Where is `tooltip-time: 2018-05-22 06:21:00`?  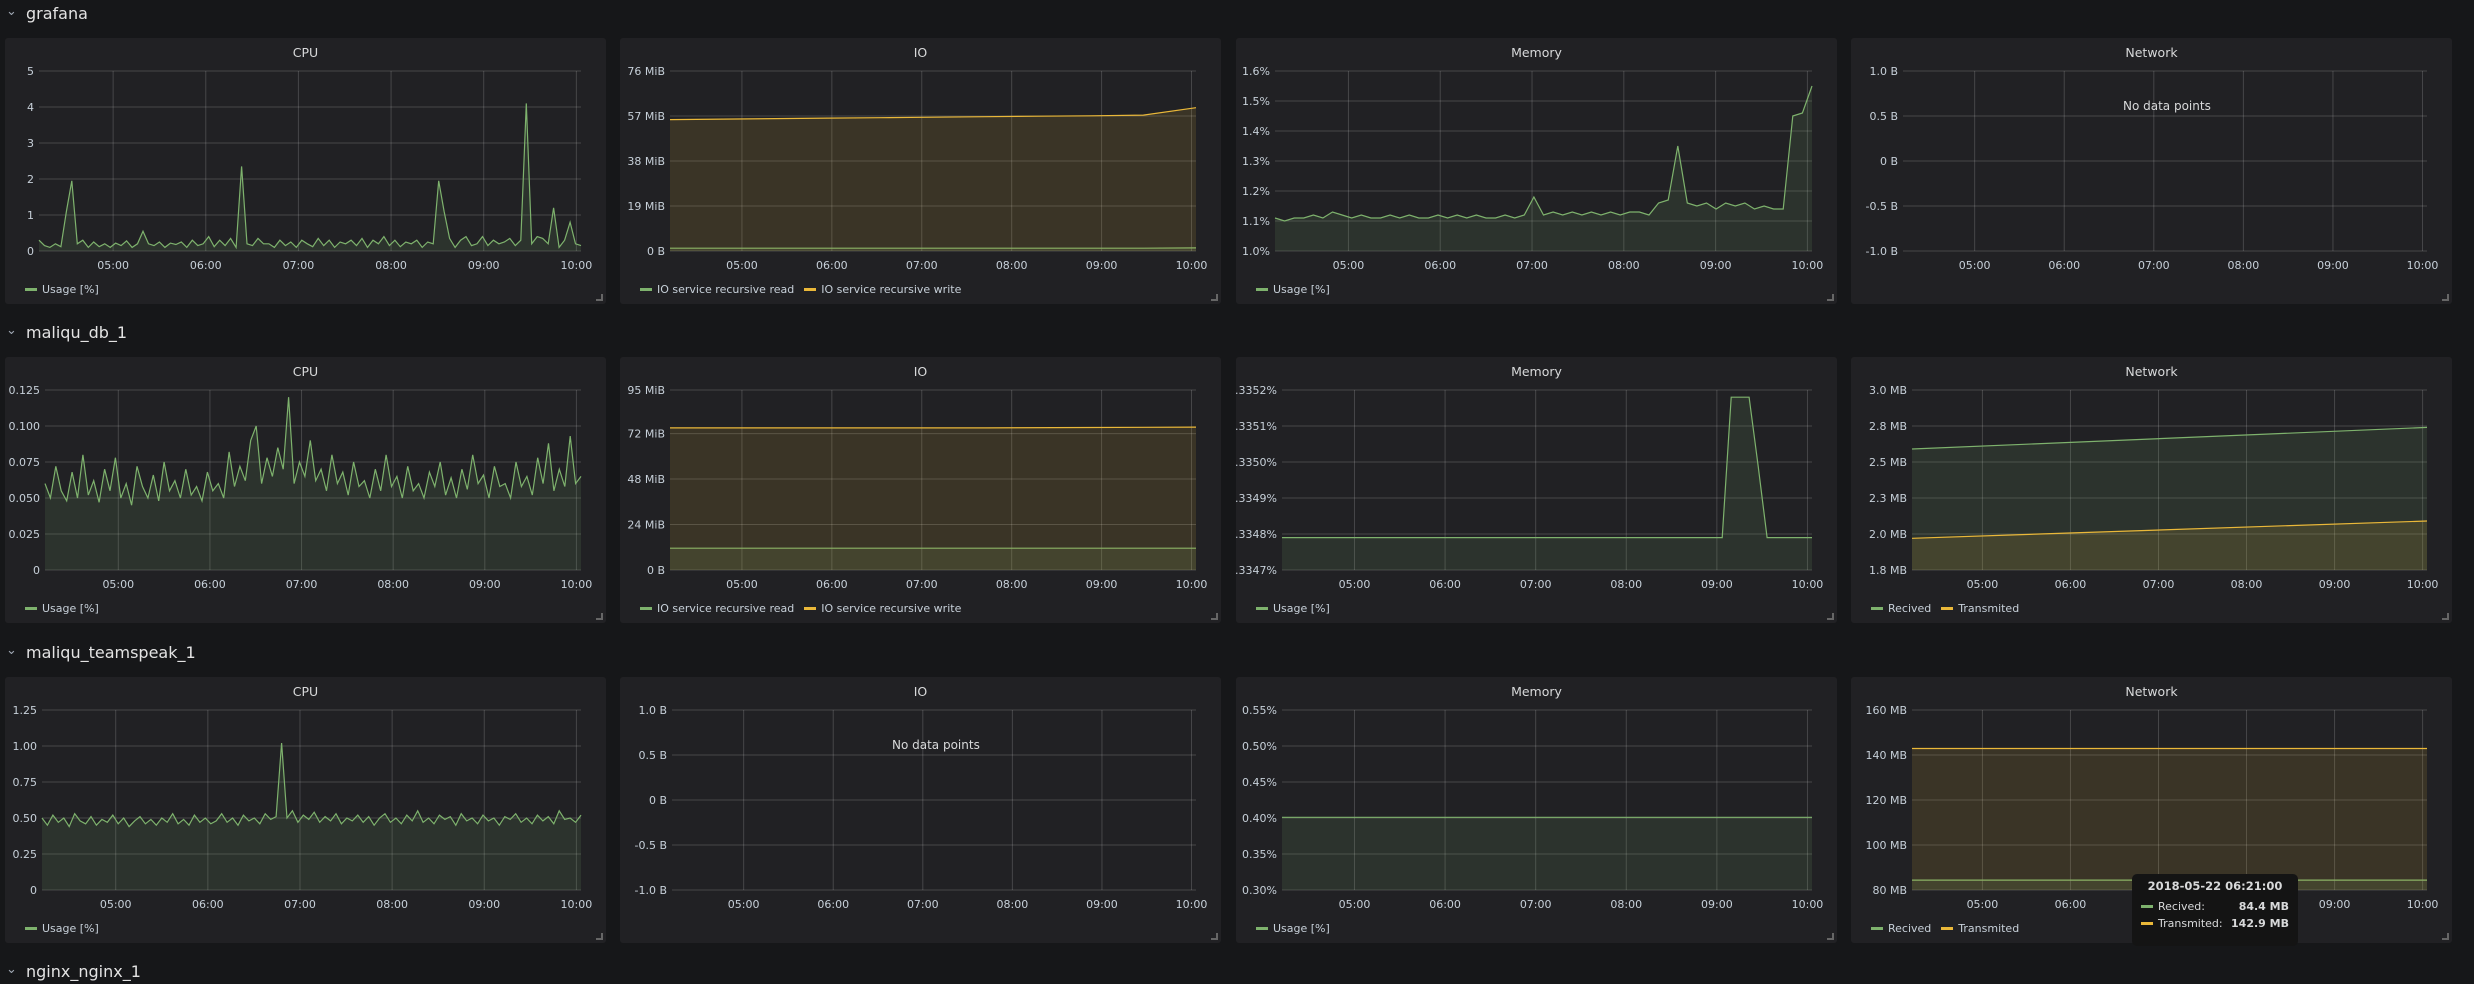
tooltip-time: 2018-05-22 06:21:00 is located at coordinates (2215, 886).